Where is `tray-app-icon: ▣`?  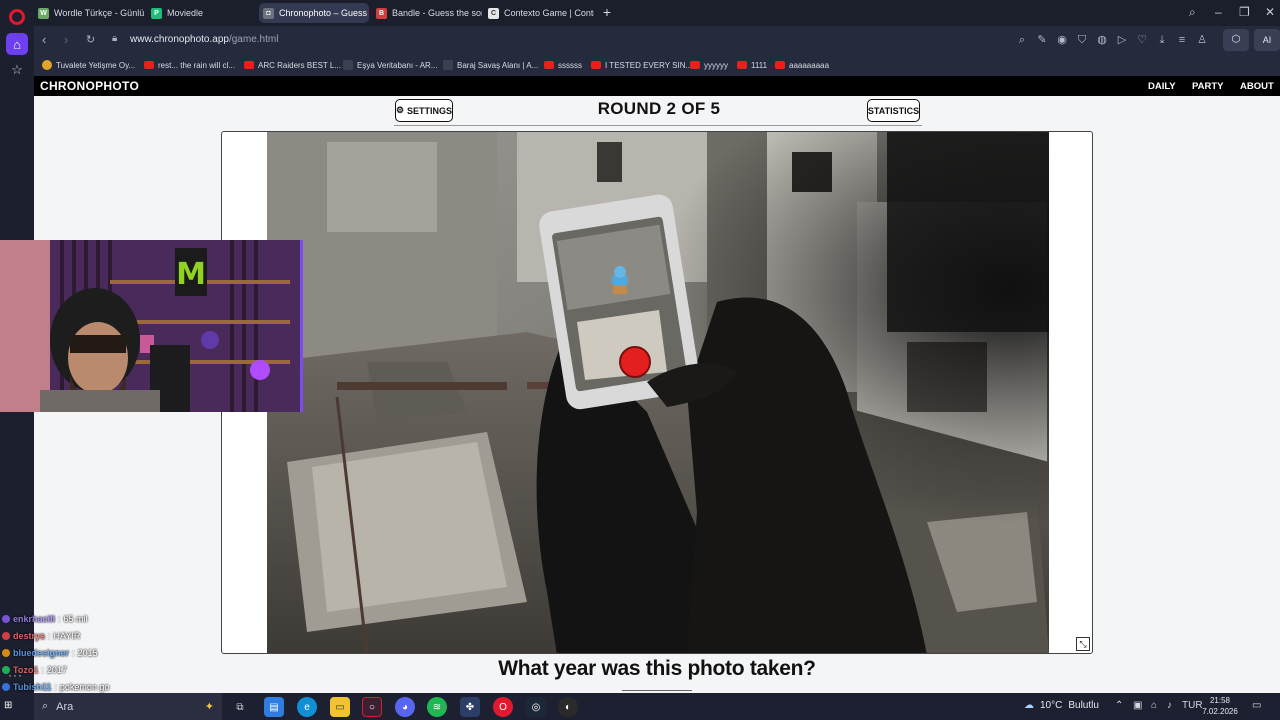
tray-app-icon: ▣ is located at coordinates (1137, 705).